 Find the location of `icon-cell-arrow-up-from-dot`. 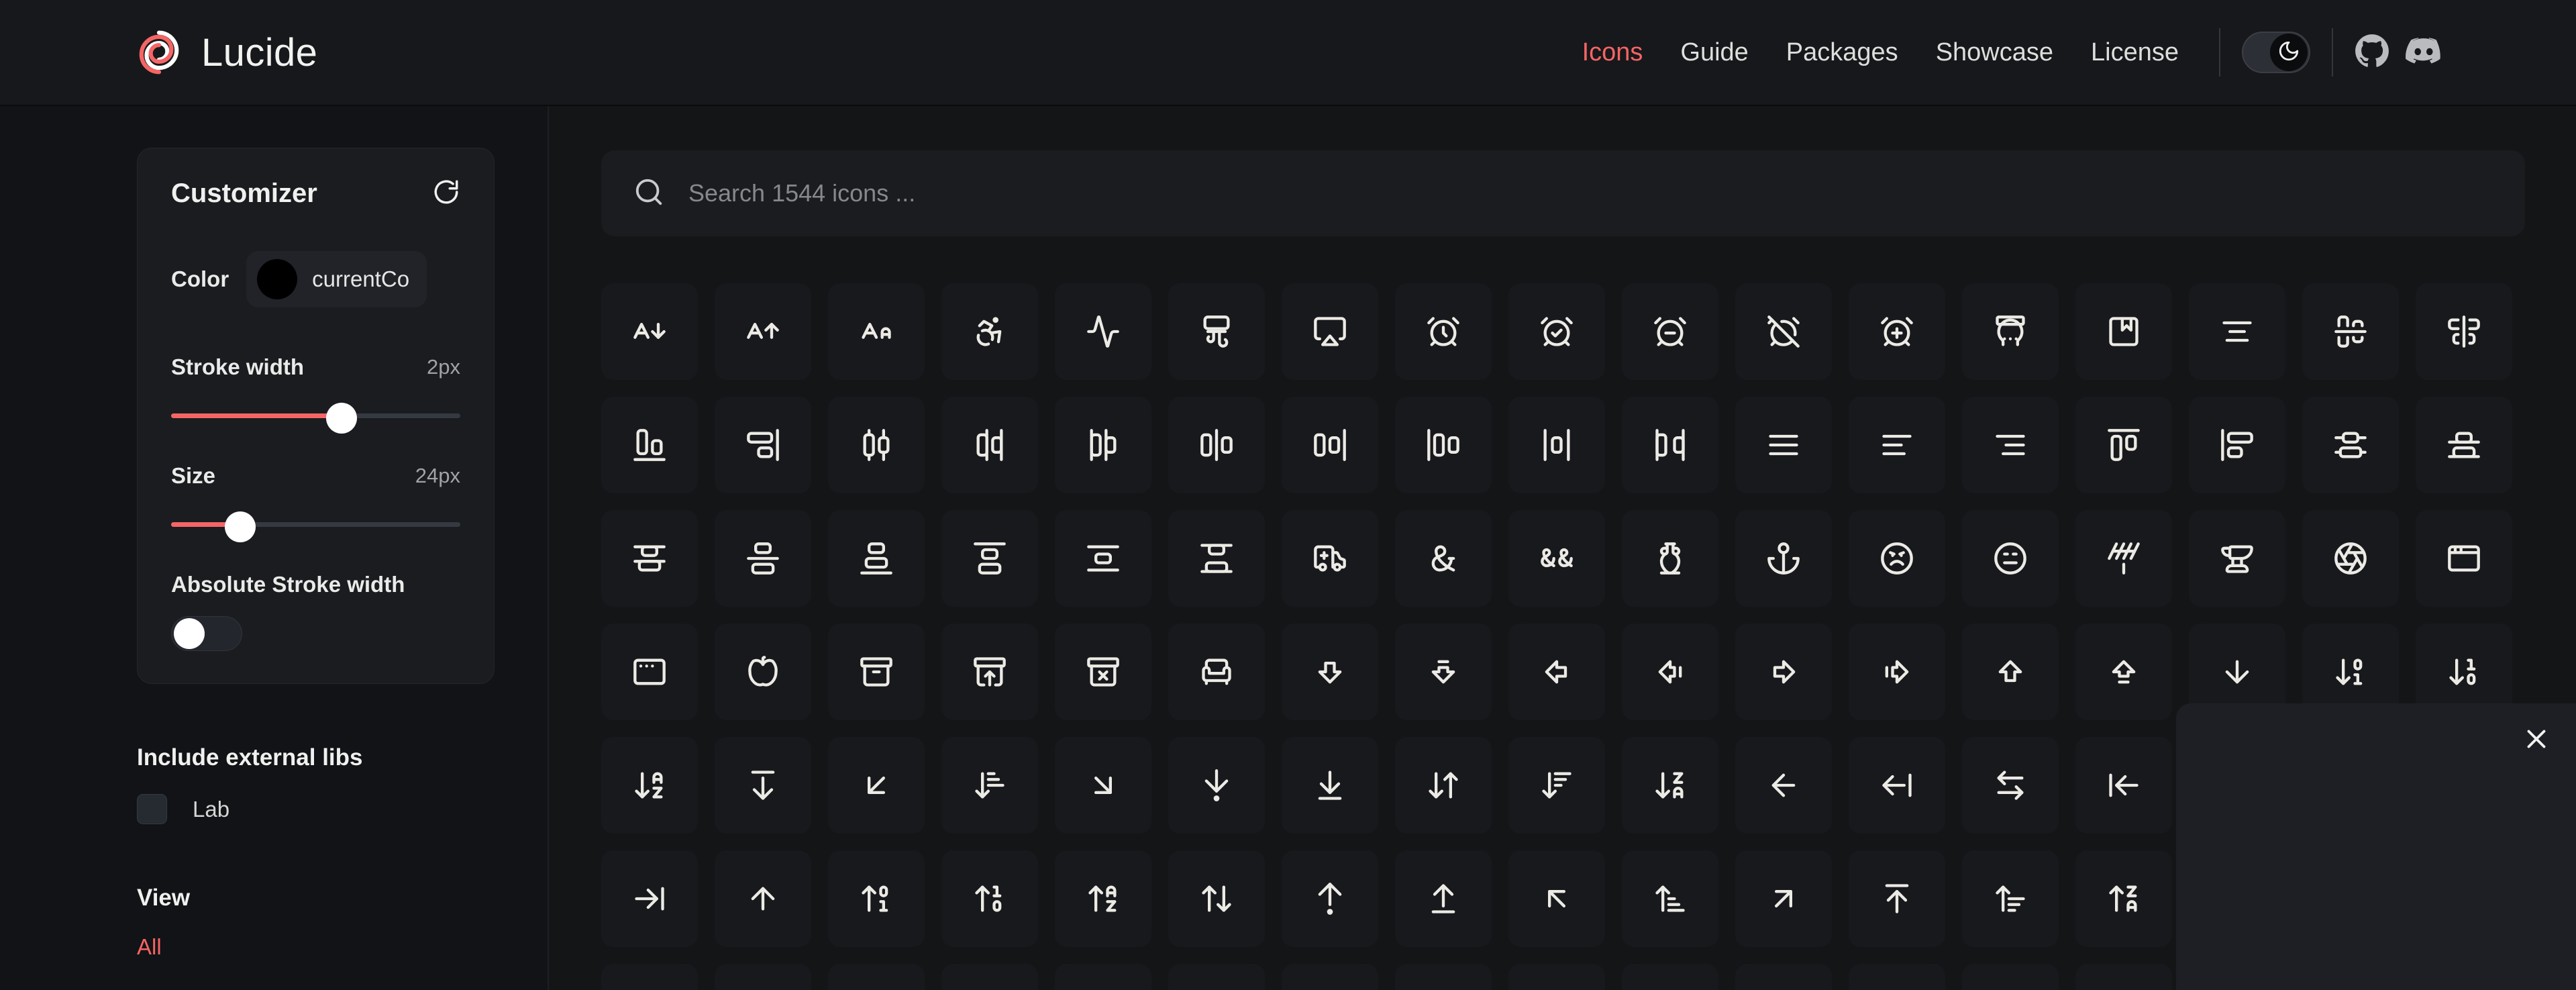

icon-cell-arrow-up-from-dot is located at coordinates (1330, 898).